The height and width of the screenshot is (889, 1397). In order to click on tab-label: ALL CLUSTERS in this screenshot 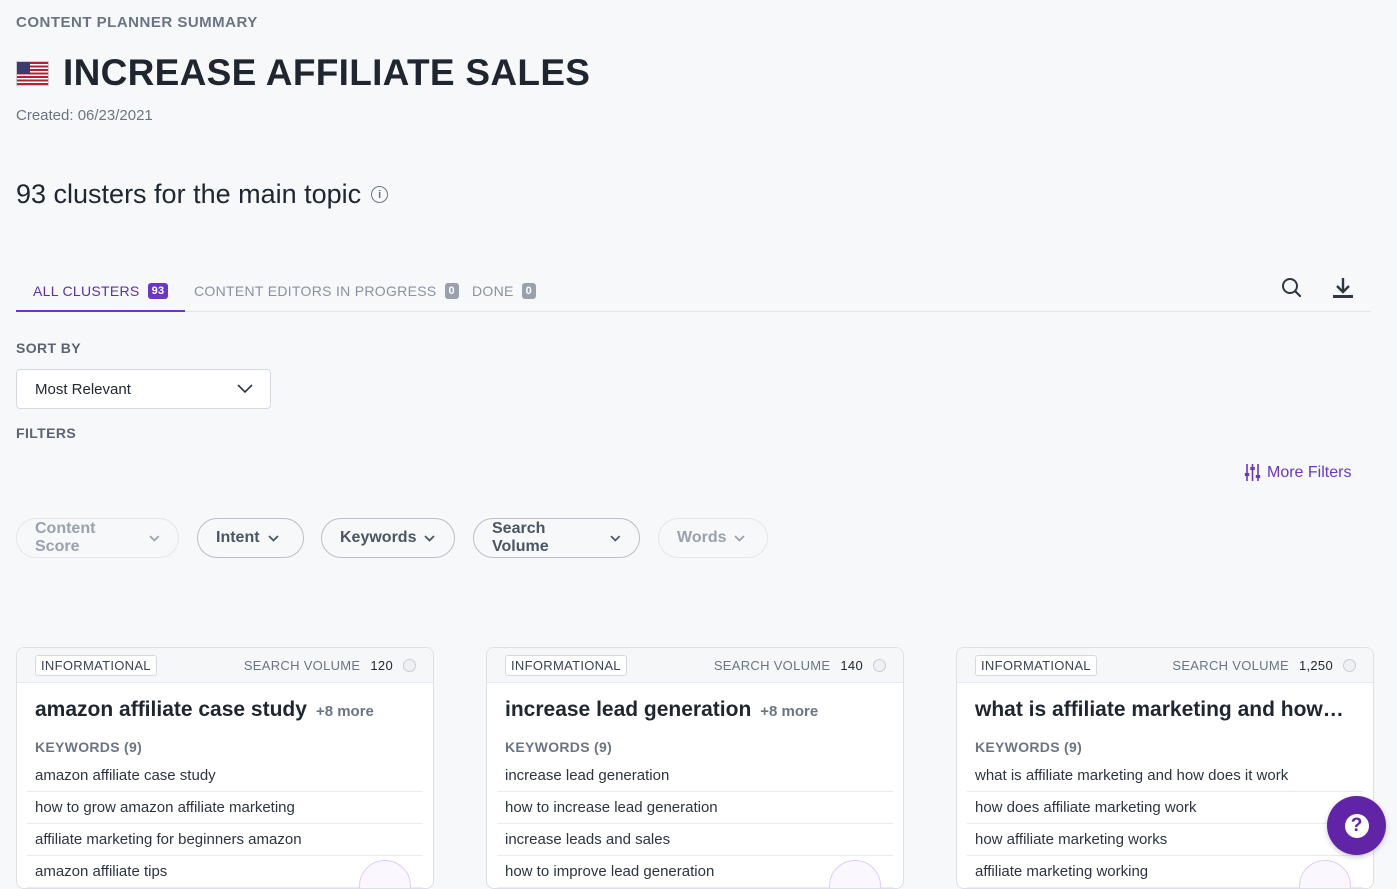, I will do `click(86, 290)`.